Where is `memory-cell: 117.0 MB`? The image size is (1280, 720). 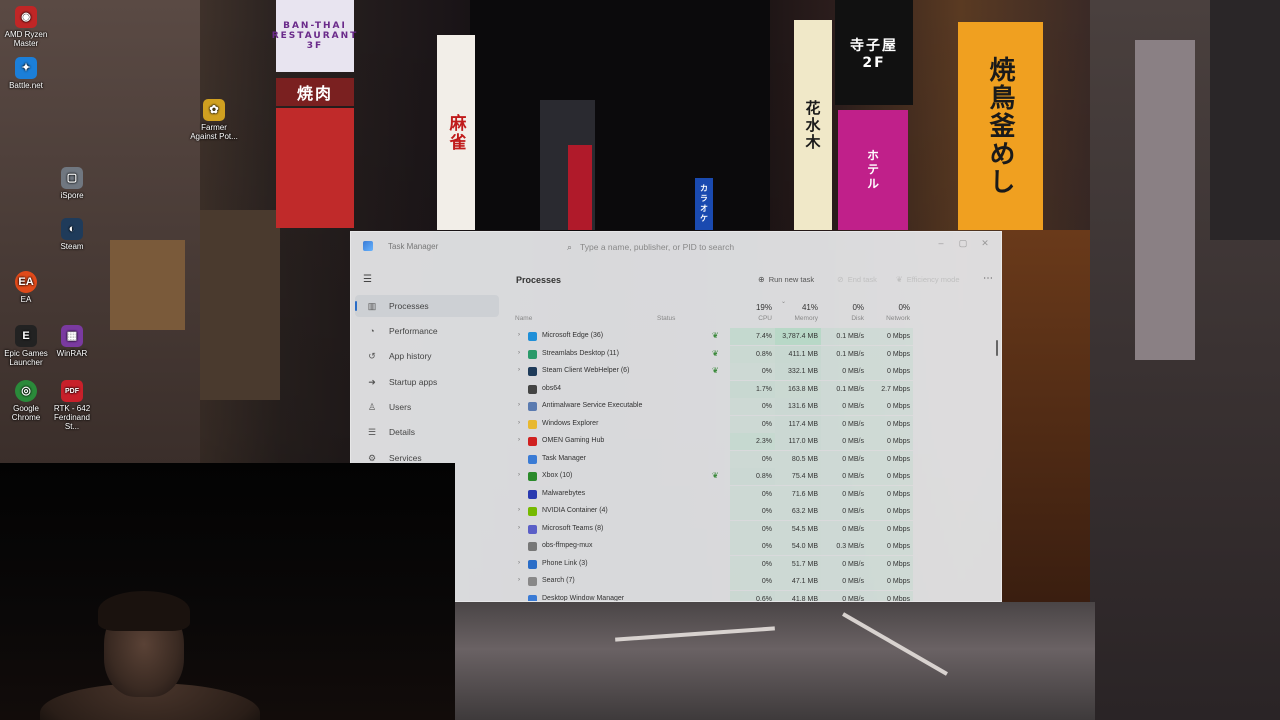 memory-cell: 117.0 MB is located at coordinates (798, 441).